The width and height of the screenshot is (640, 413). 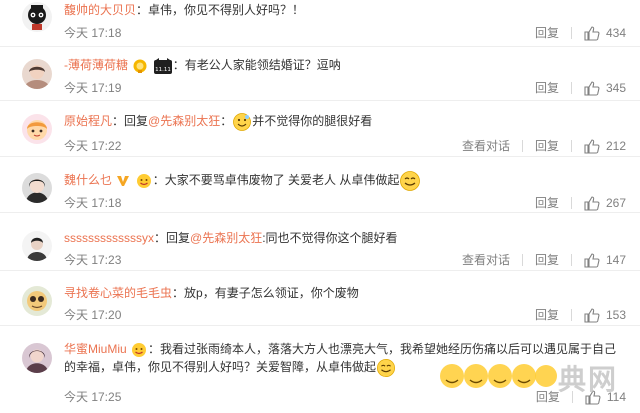 I want to click on comment-content: ：大家不要骂卓伟废物了 关爱老人 从卓伟做起, so click(x=276, y=180).